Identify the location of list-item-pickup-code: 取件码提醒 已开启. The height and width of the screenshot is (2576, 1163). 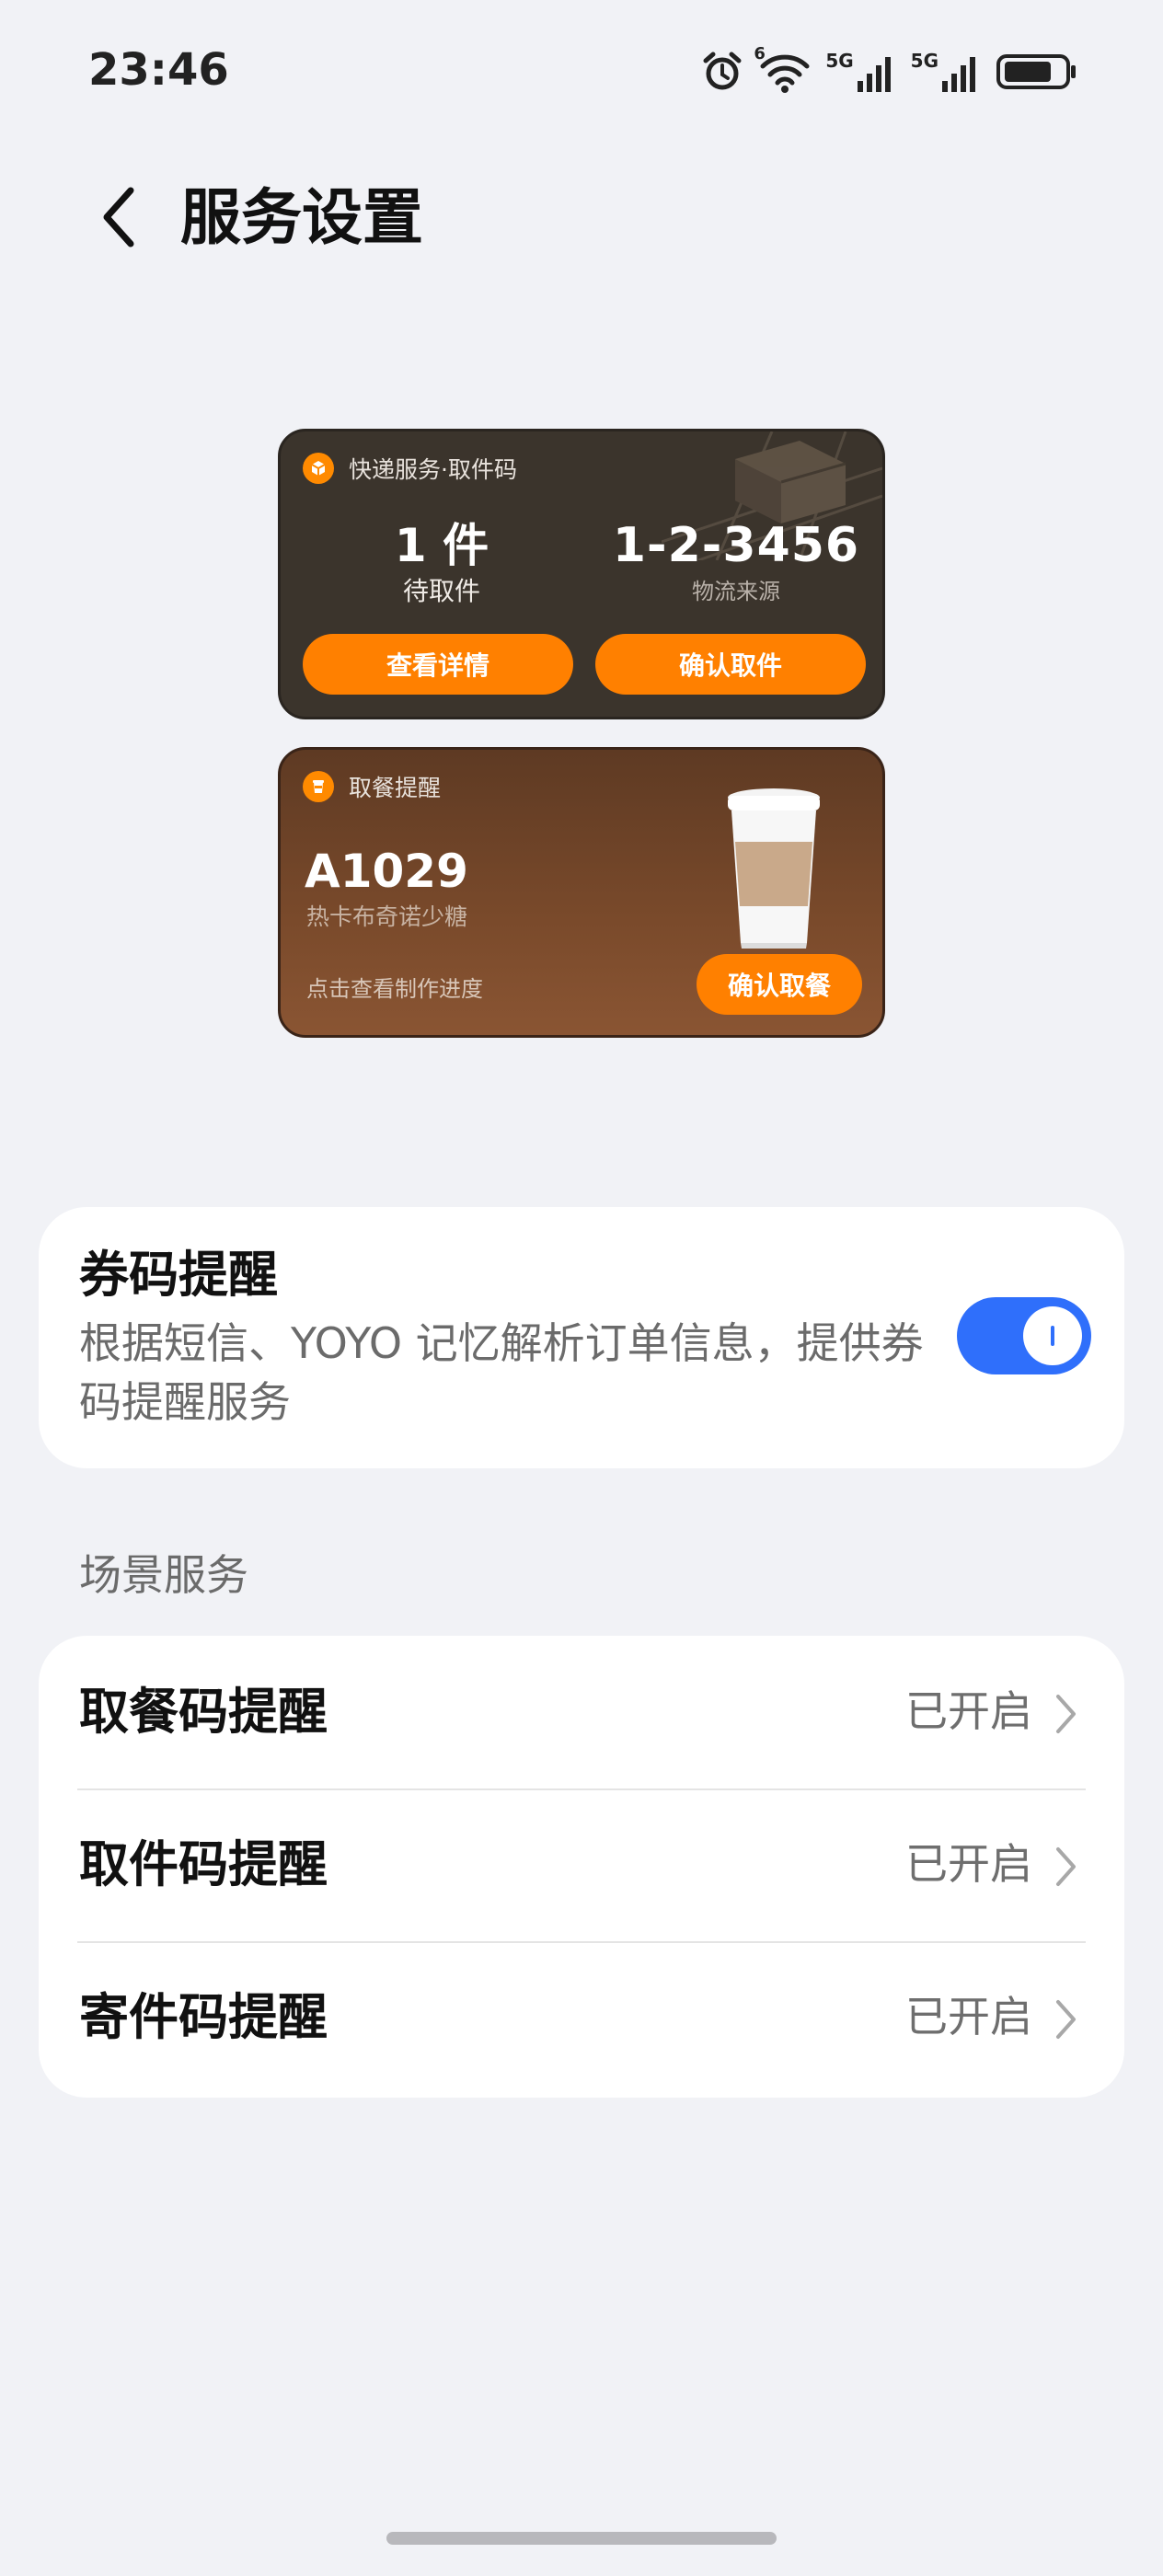
(581, 1866).